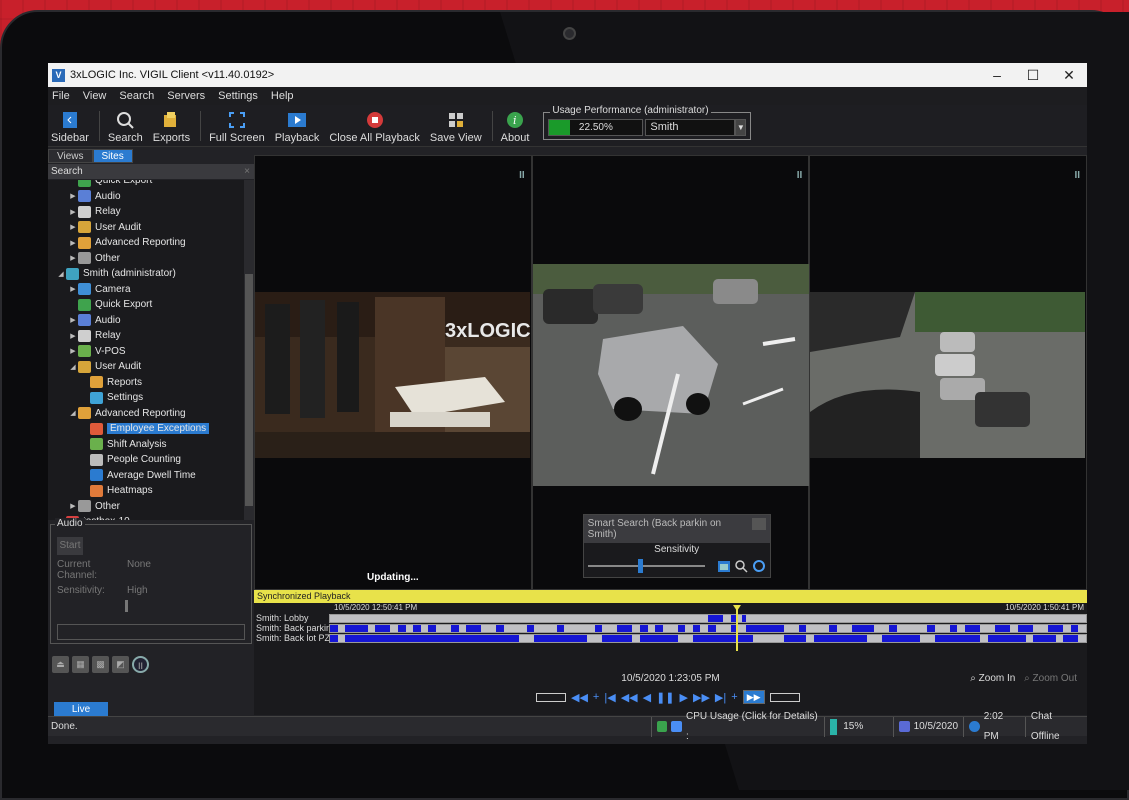 The height and width of the screenshot is (800, 1129). Describe the element at coordinates (100, 664) in the screenshot. I see `layout-3x3-icon: ▩` at that location.